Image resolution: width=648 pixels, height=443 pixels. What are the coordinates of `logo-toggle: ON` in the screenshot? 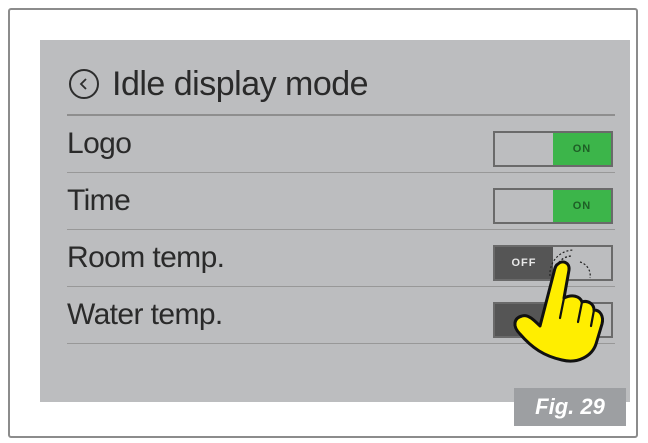 It's located at (553, 149).